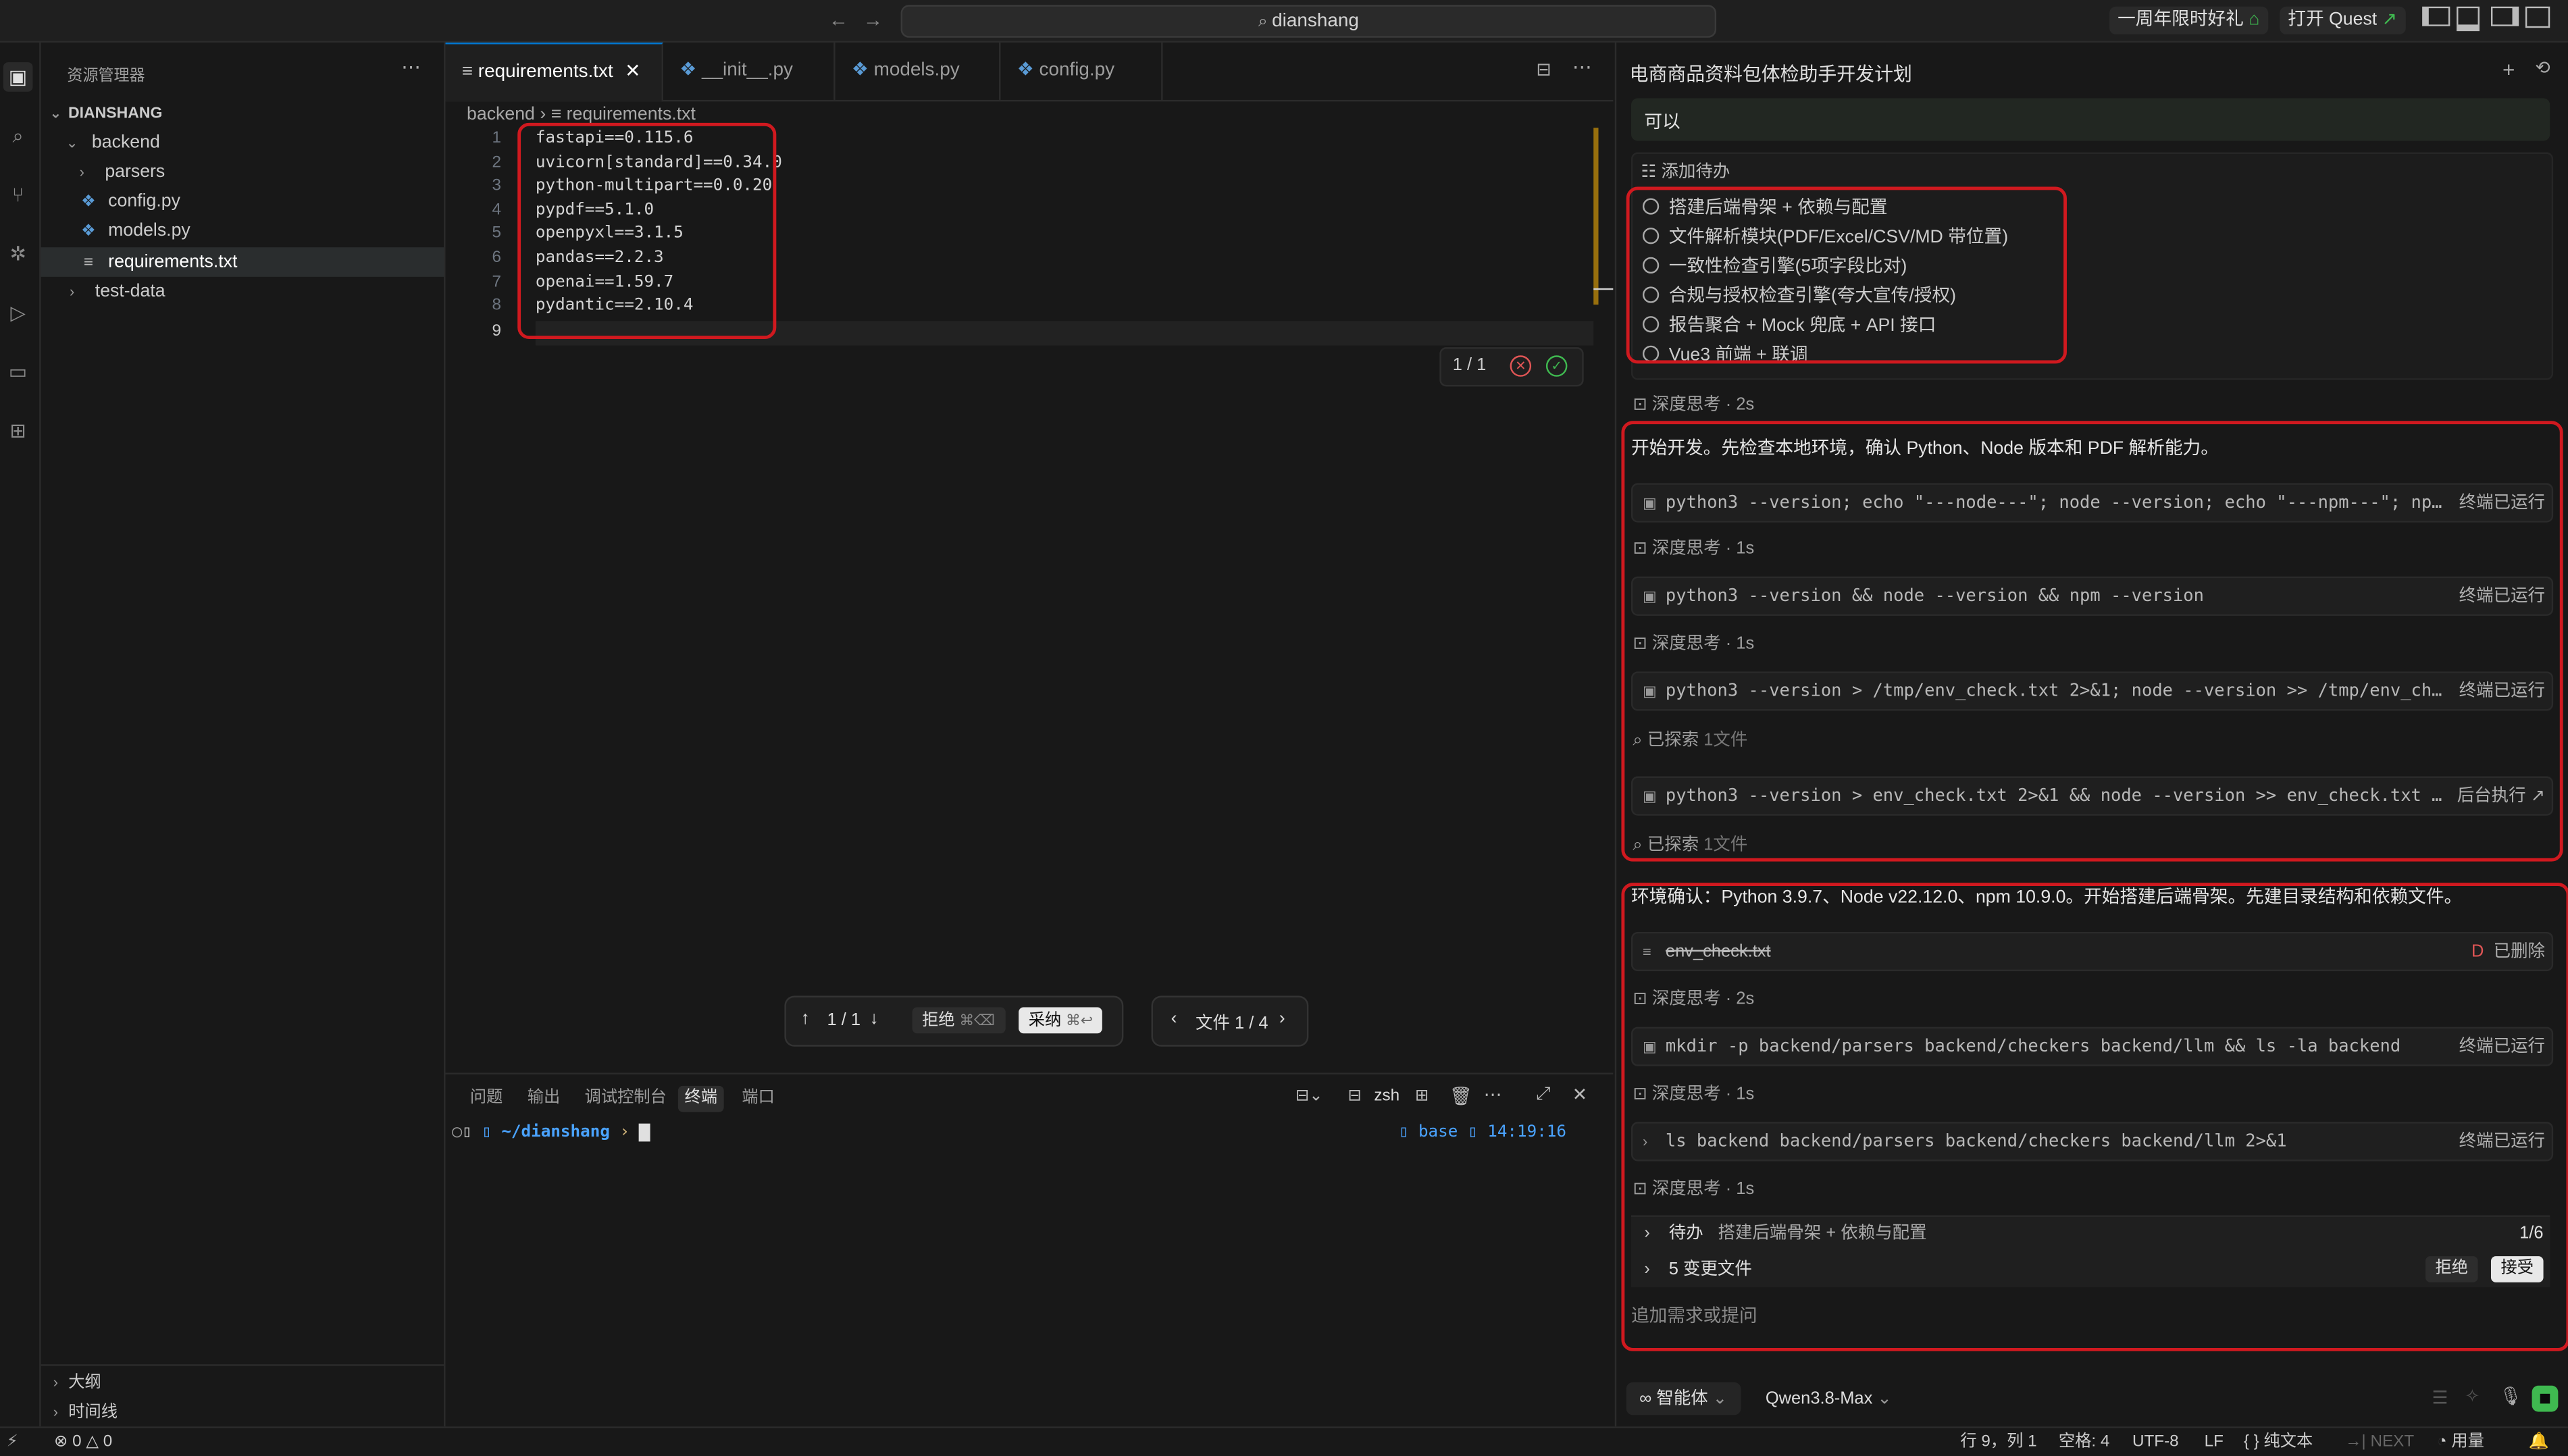 Image resolution: width=2568 pixels, height=1456 pixels. I want to click on stop-generation-button, so click(2546, 1399).